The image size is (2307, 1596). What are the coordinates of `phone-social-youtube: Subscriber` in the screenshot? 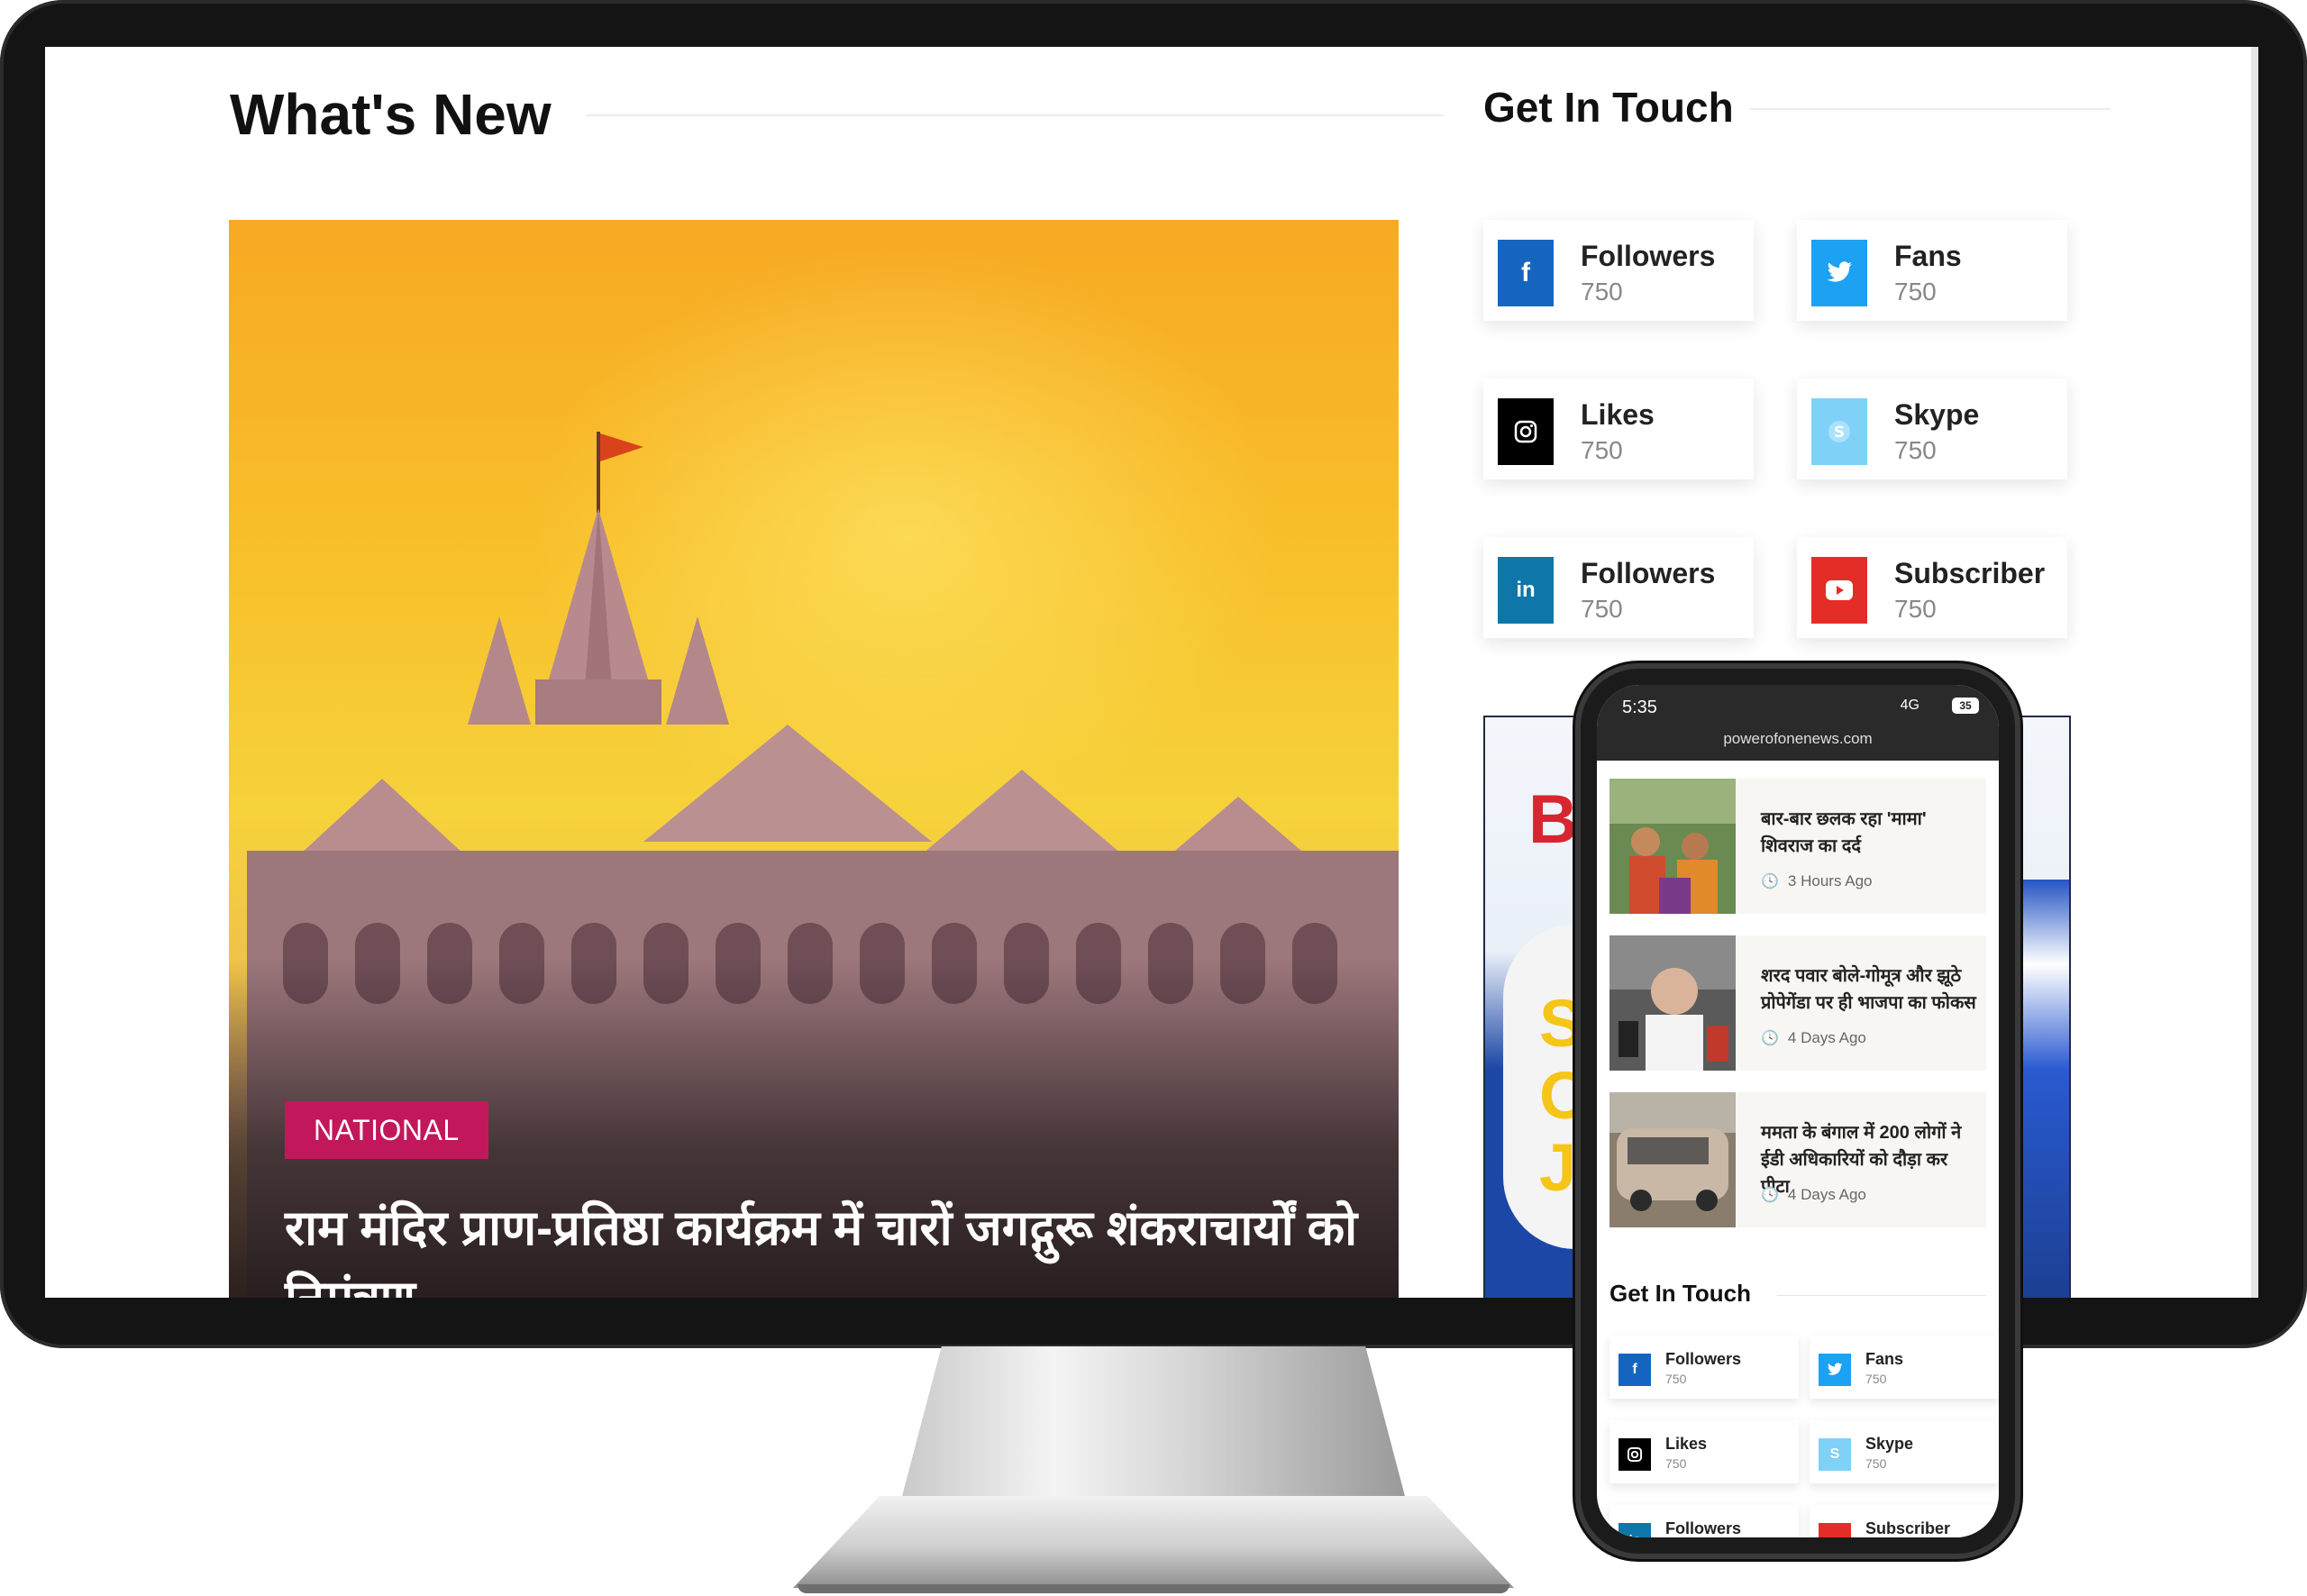 It's located at (1904, 1521).